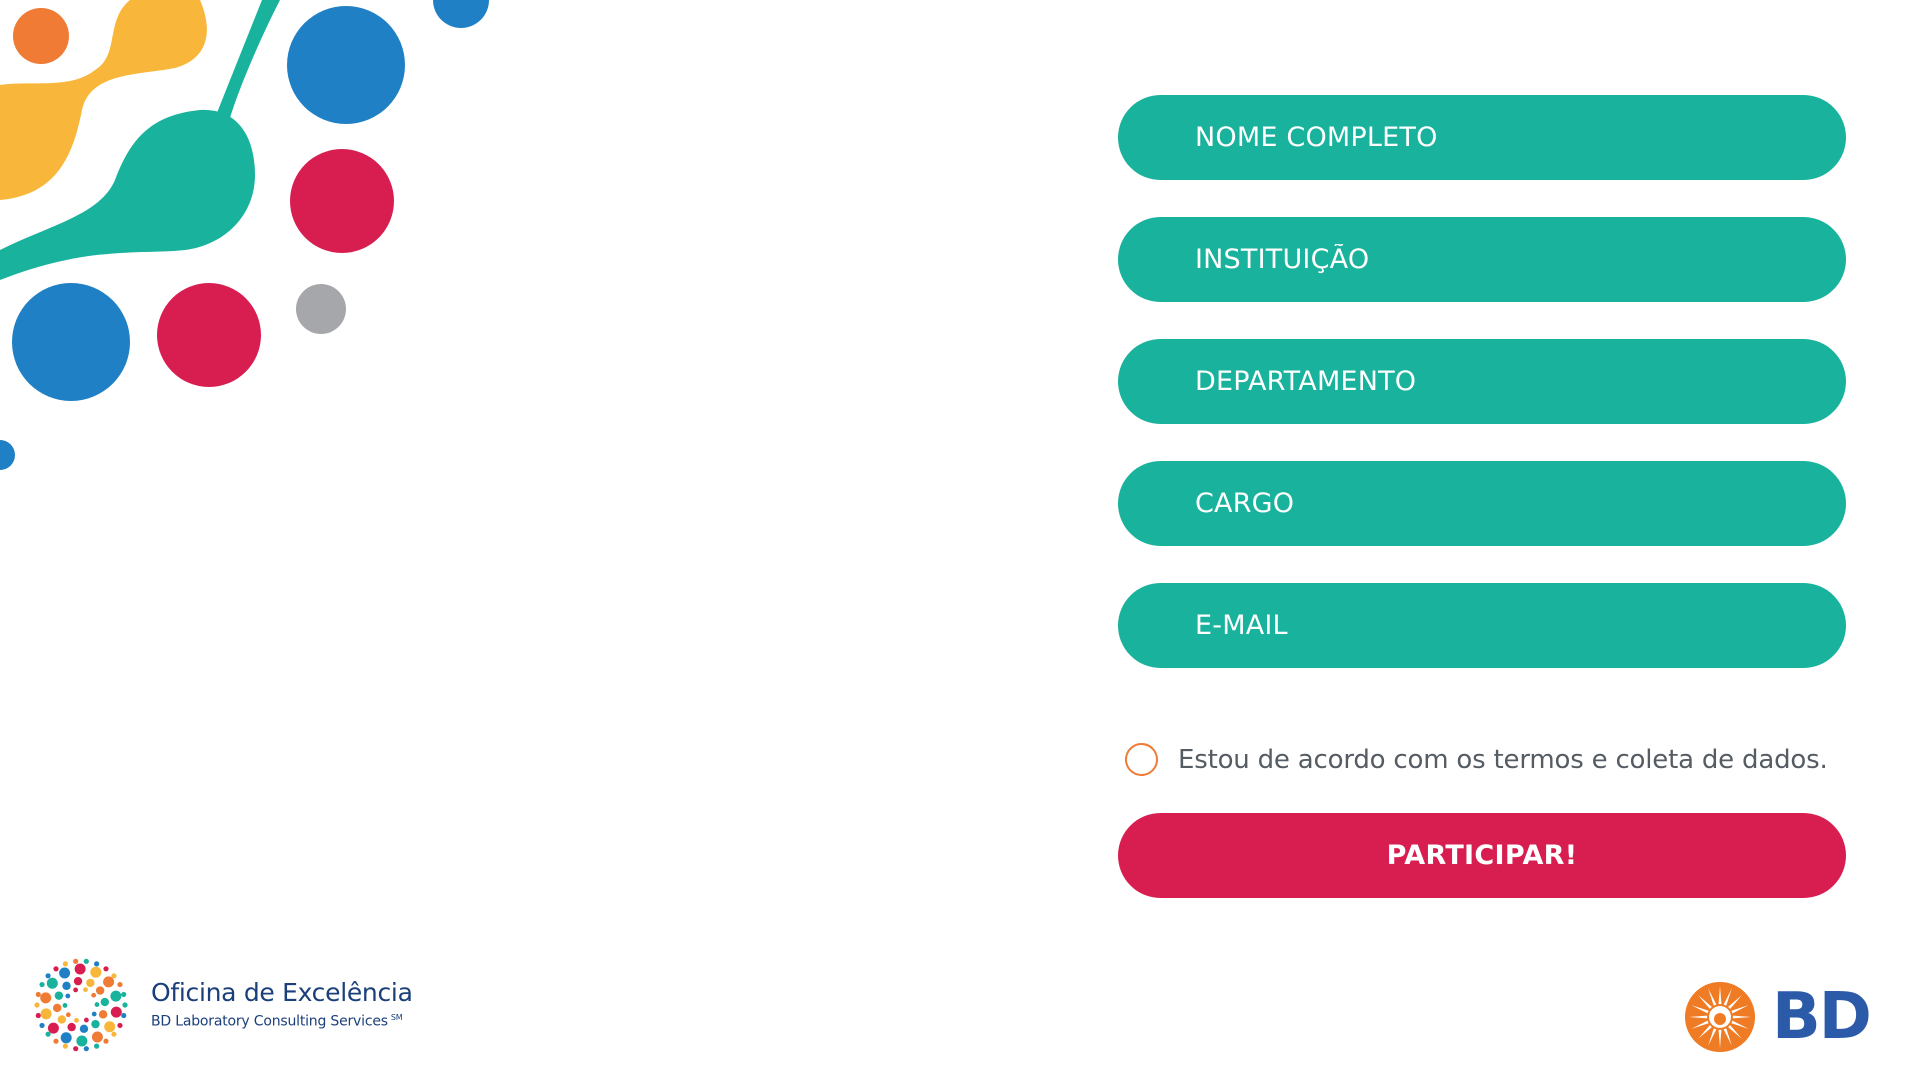  I want to click on job-title-input, so click(1482, 503).